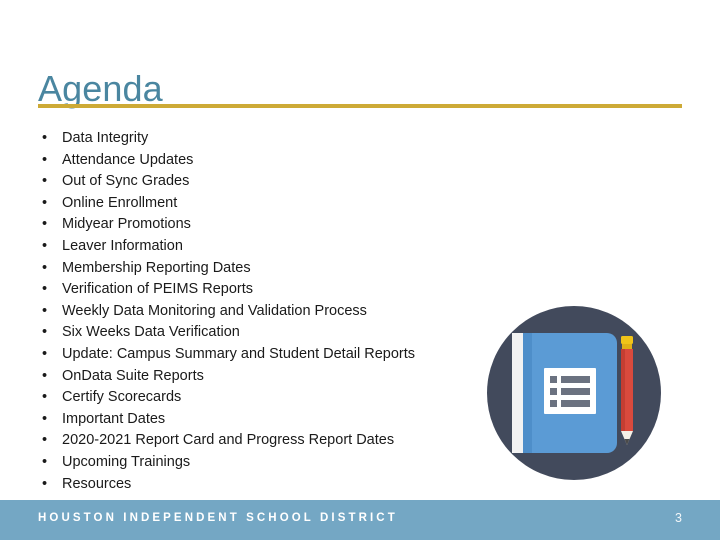 This screenshot has height=540, width=720. I want to click on list-item: • Resources, so click(273, 485).